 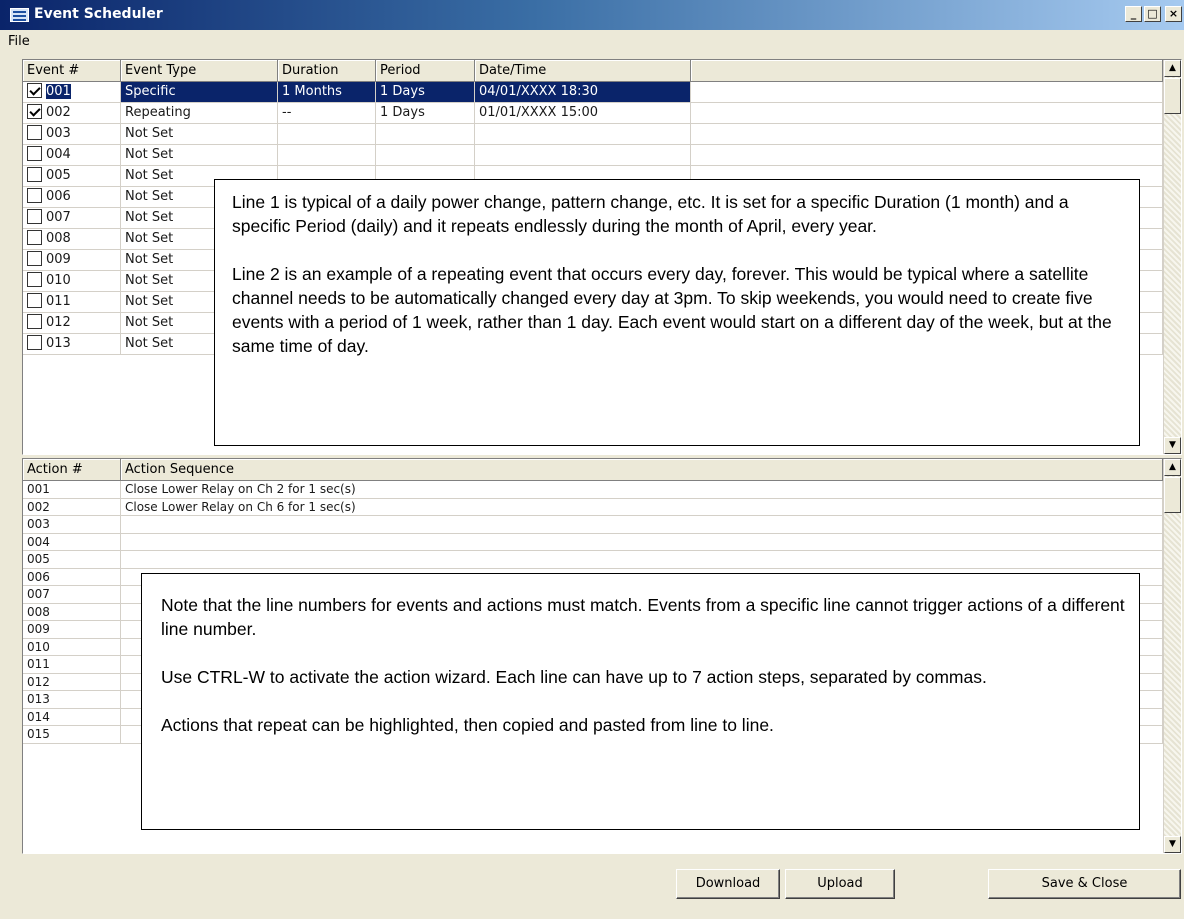 I want to click on event-number: 001, so click(x=58, y=91).